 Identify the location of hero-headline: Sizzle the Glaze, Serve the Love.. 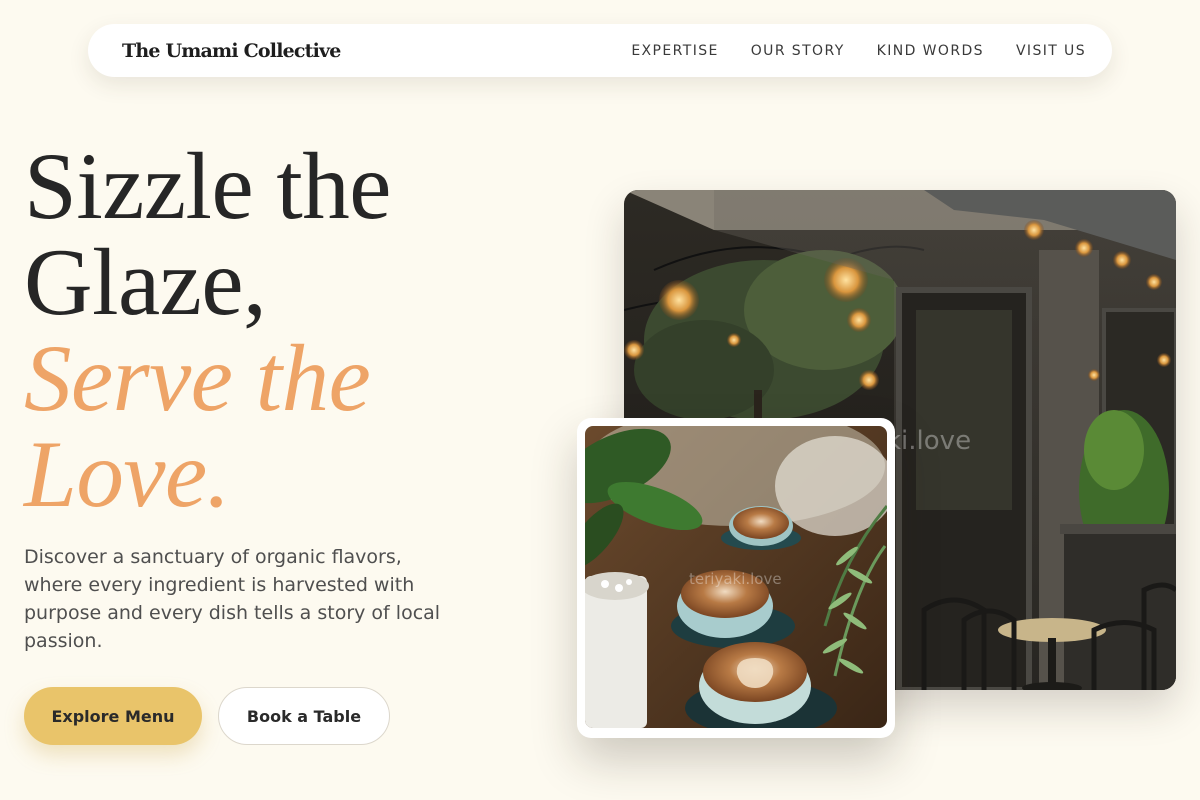
(207, 330).